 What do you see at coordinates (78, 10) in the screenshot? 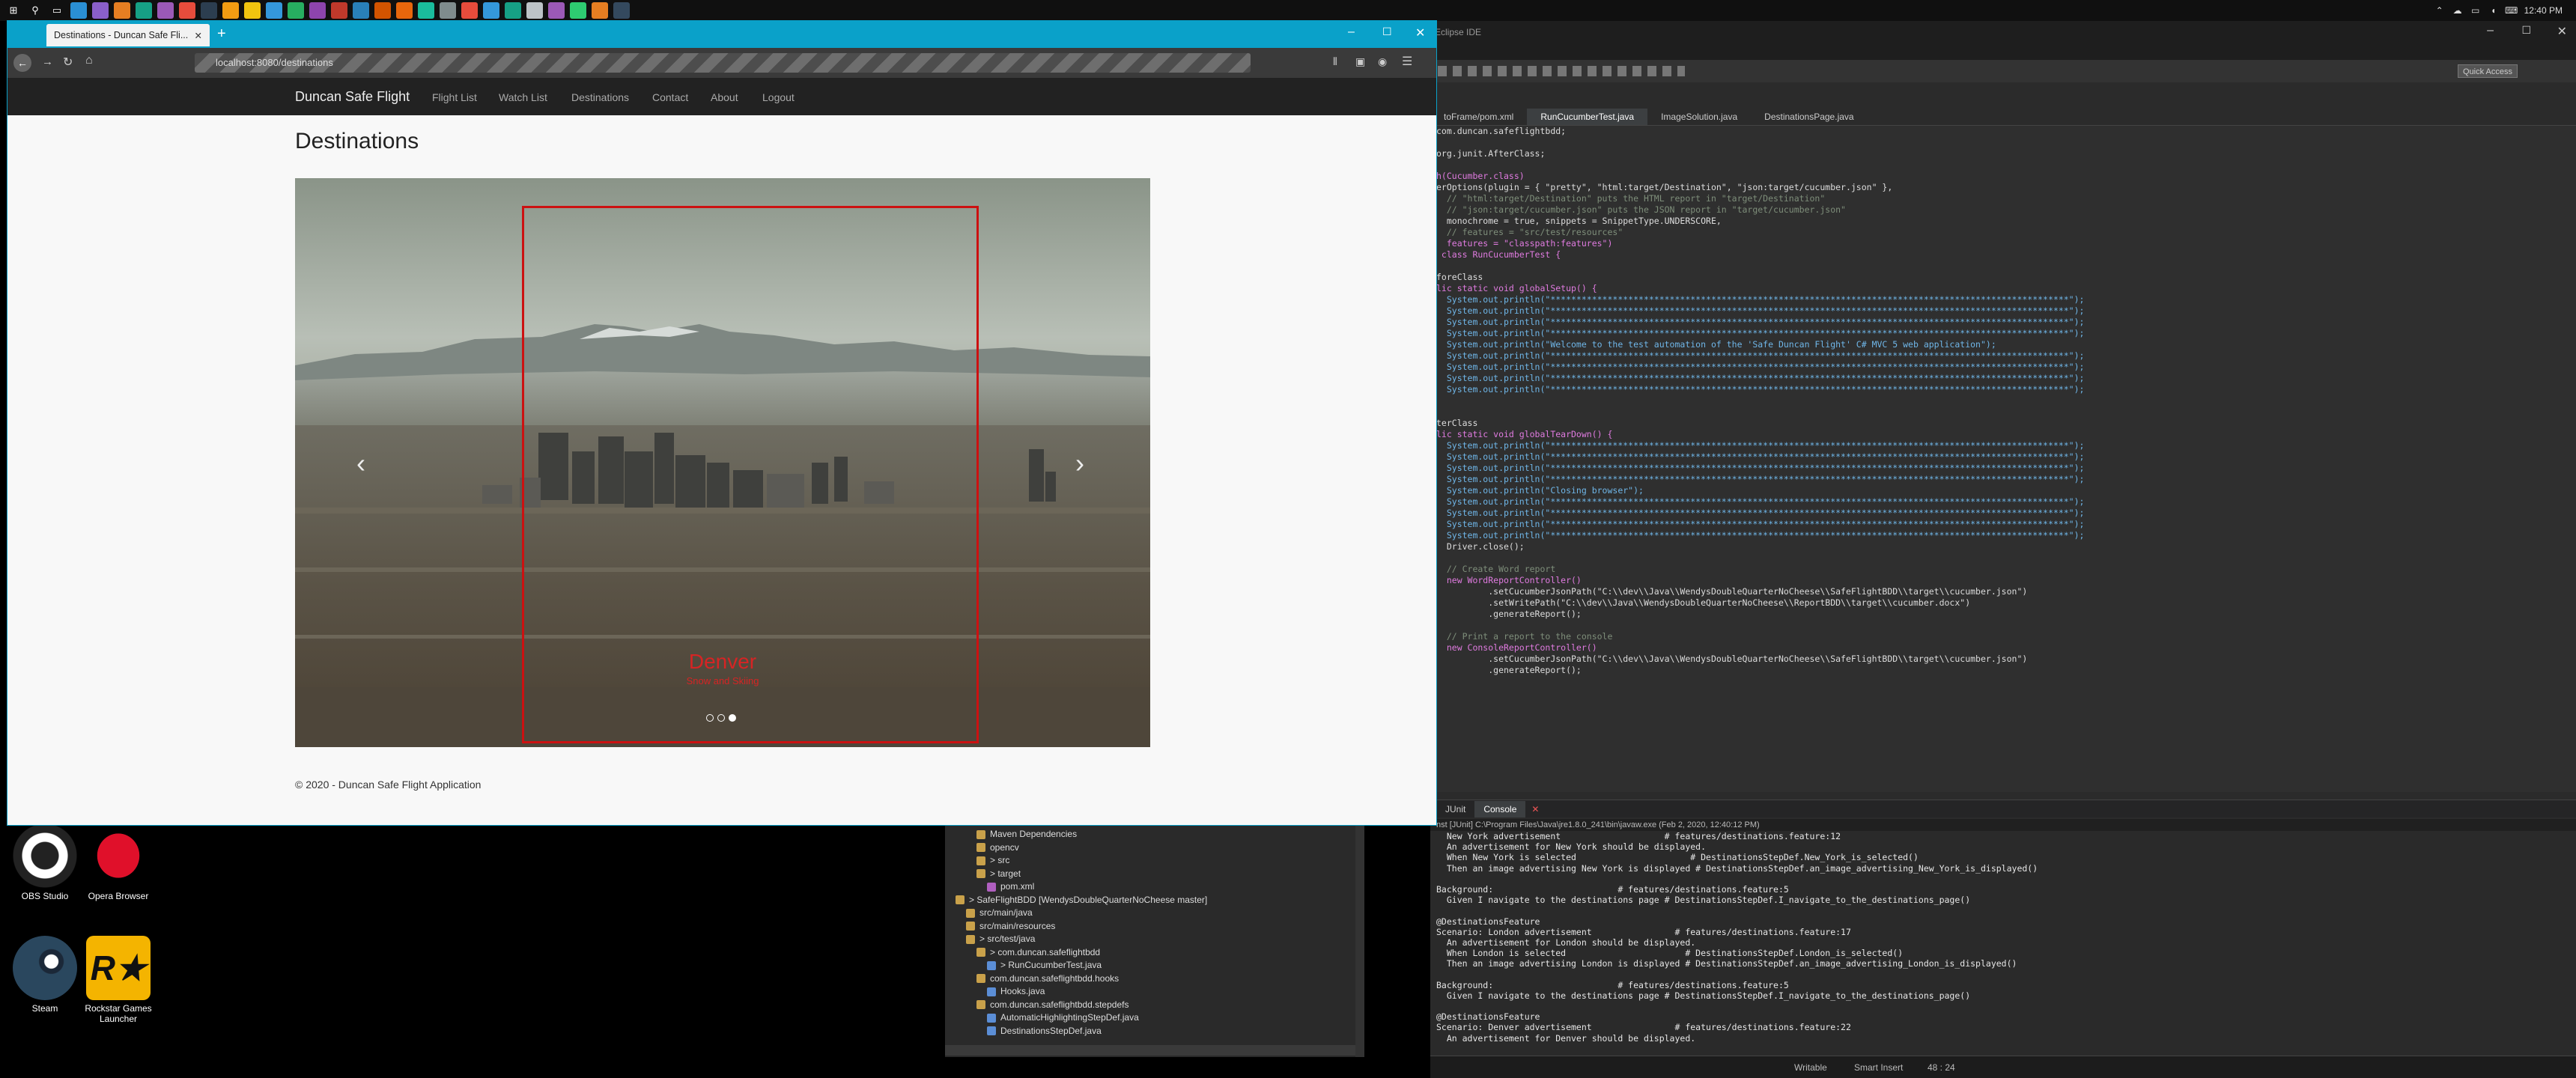
I see `visual-studio-code-icon` at bounding box center [78, 10].